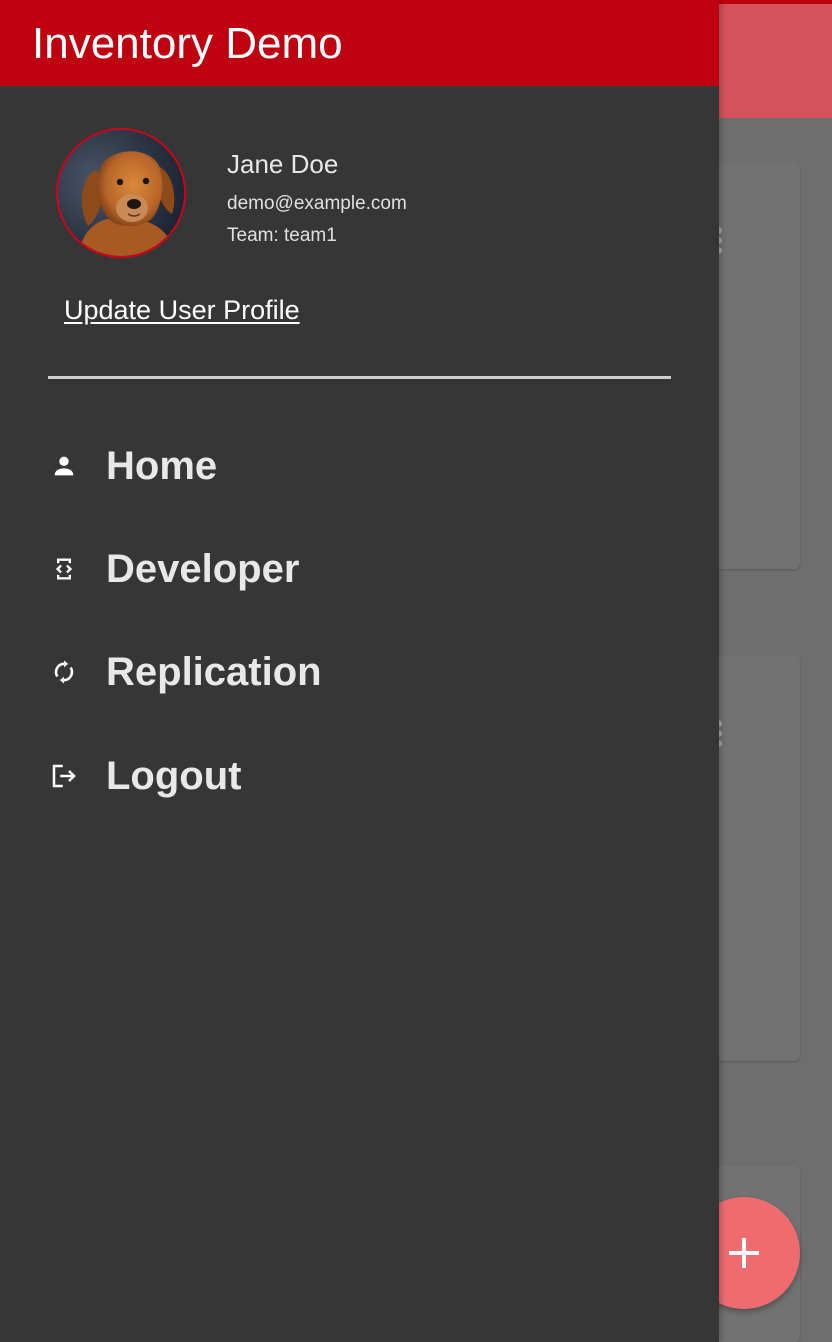 The height and width of the screenshot is (1342, 832). I want to click on sync-icon, so click(64, 672).